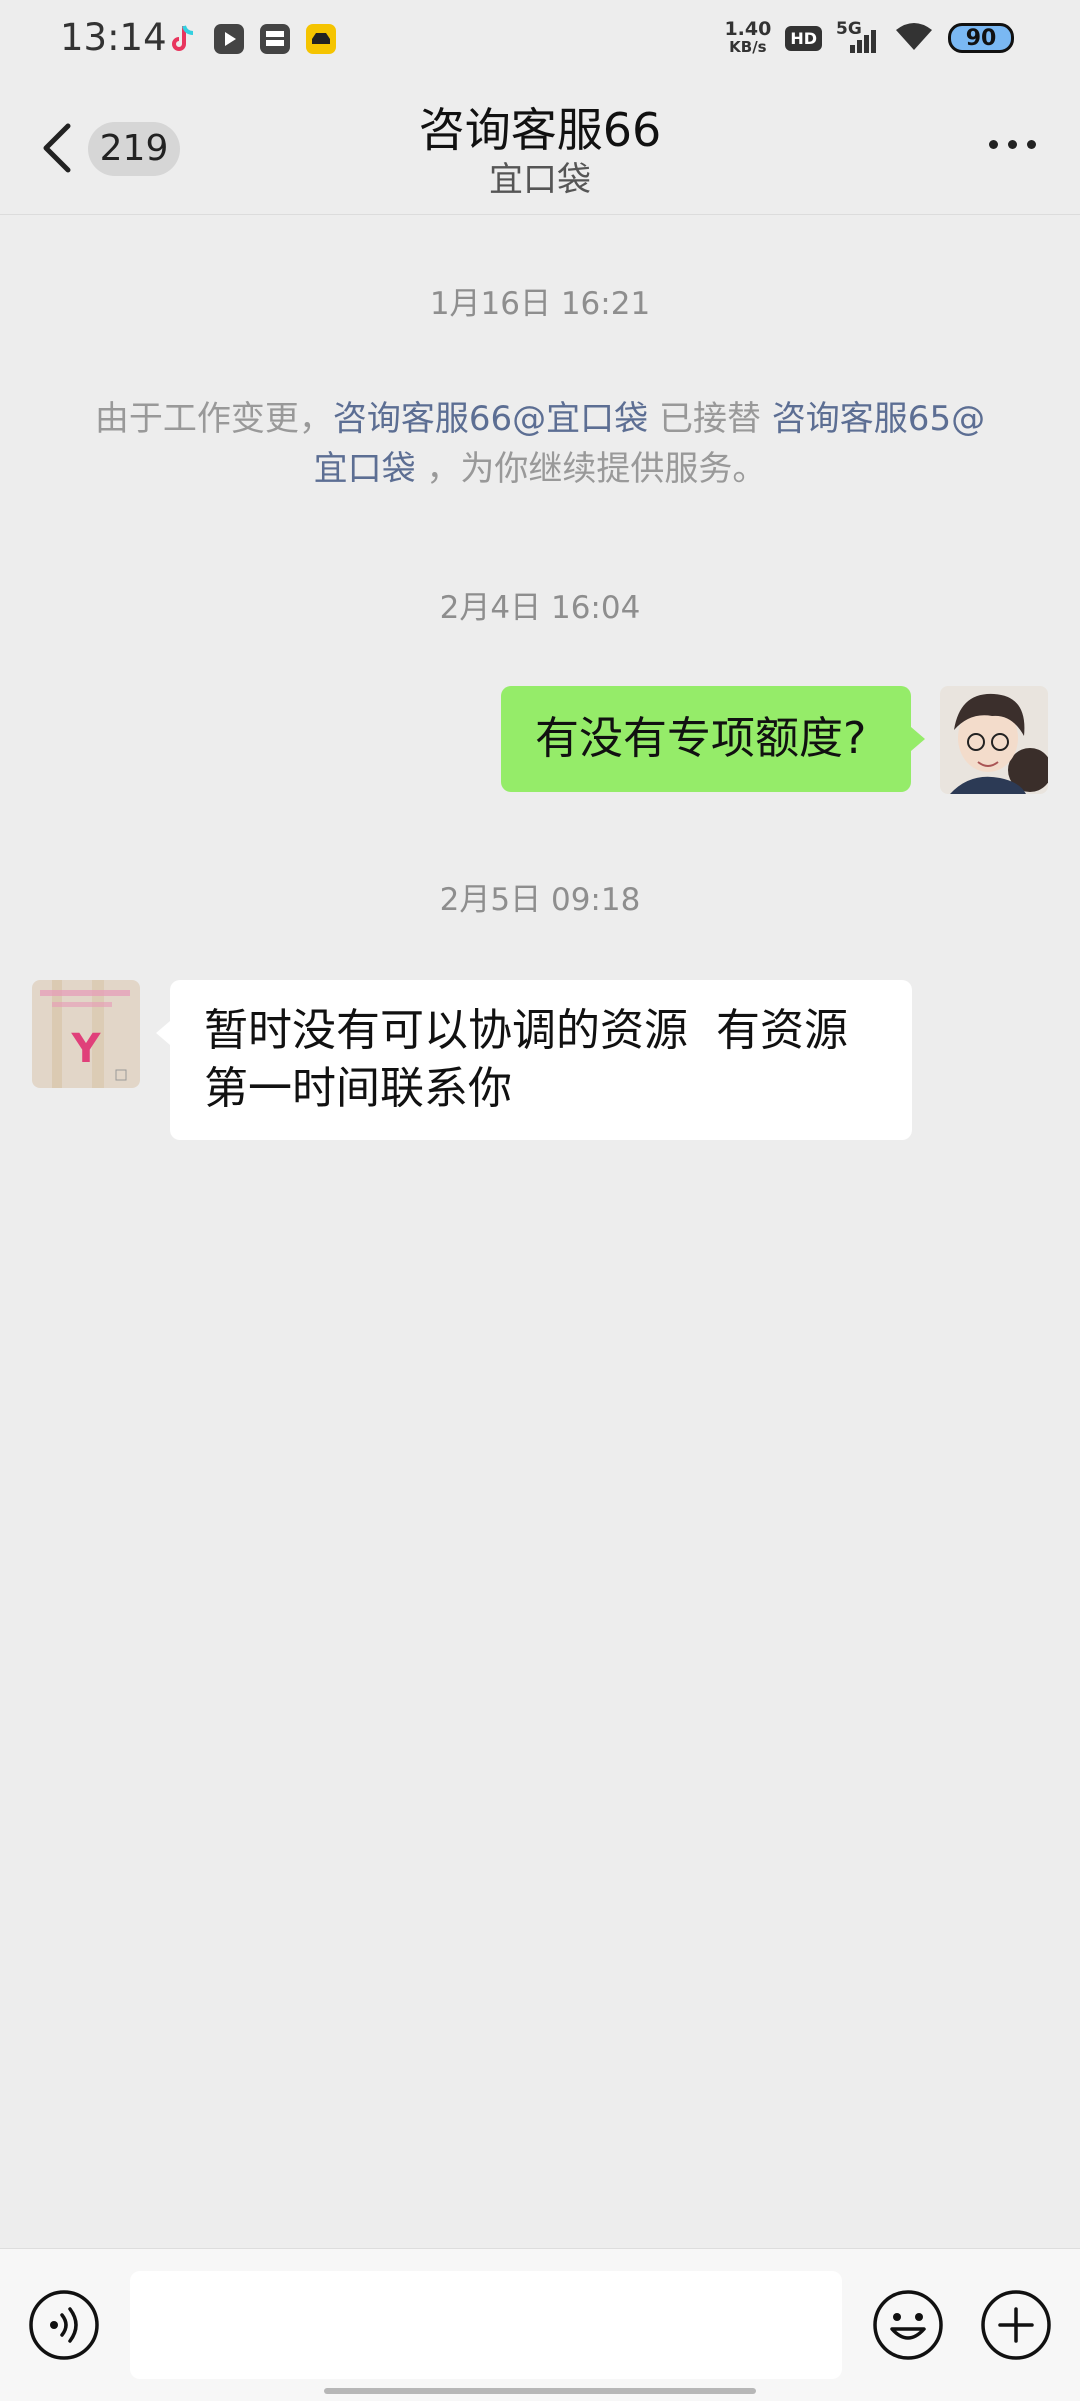 This screenshot has width=1080, height=2401. I want to click on status-right: 1.40 KB/s HD 5G 90, so click(869, 37).